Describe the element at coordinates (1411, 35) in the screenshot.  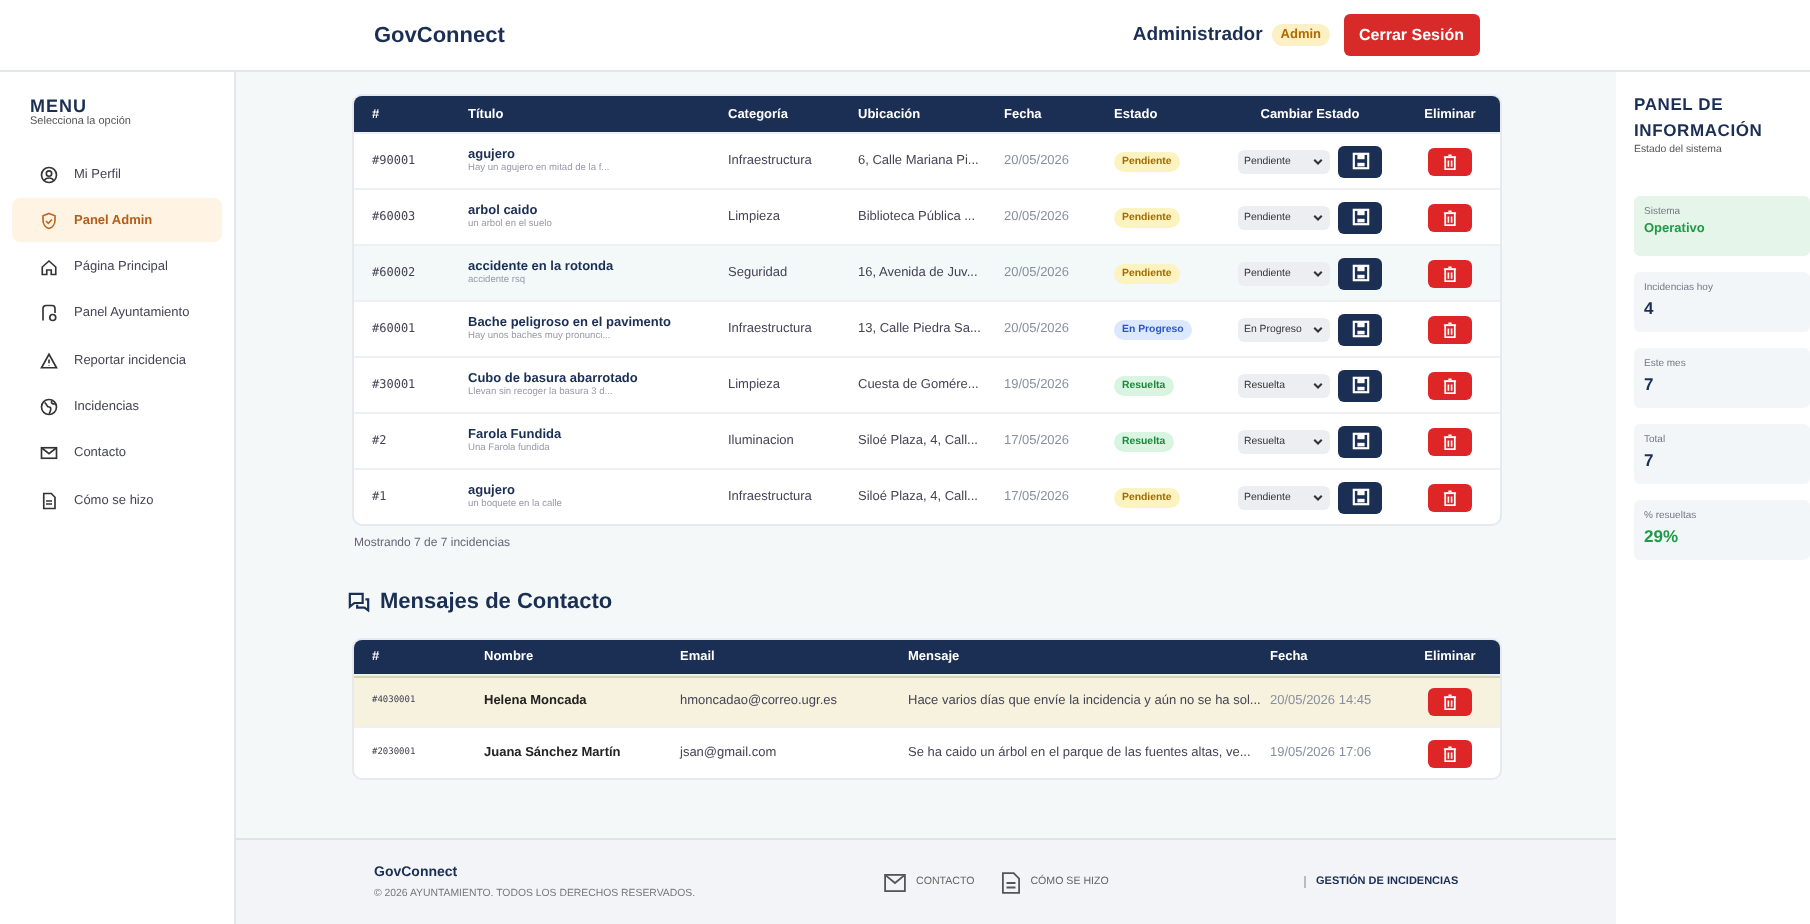
I see `logout-button: Cerrar Sesión` at that location.